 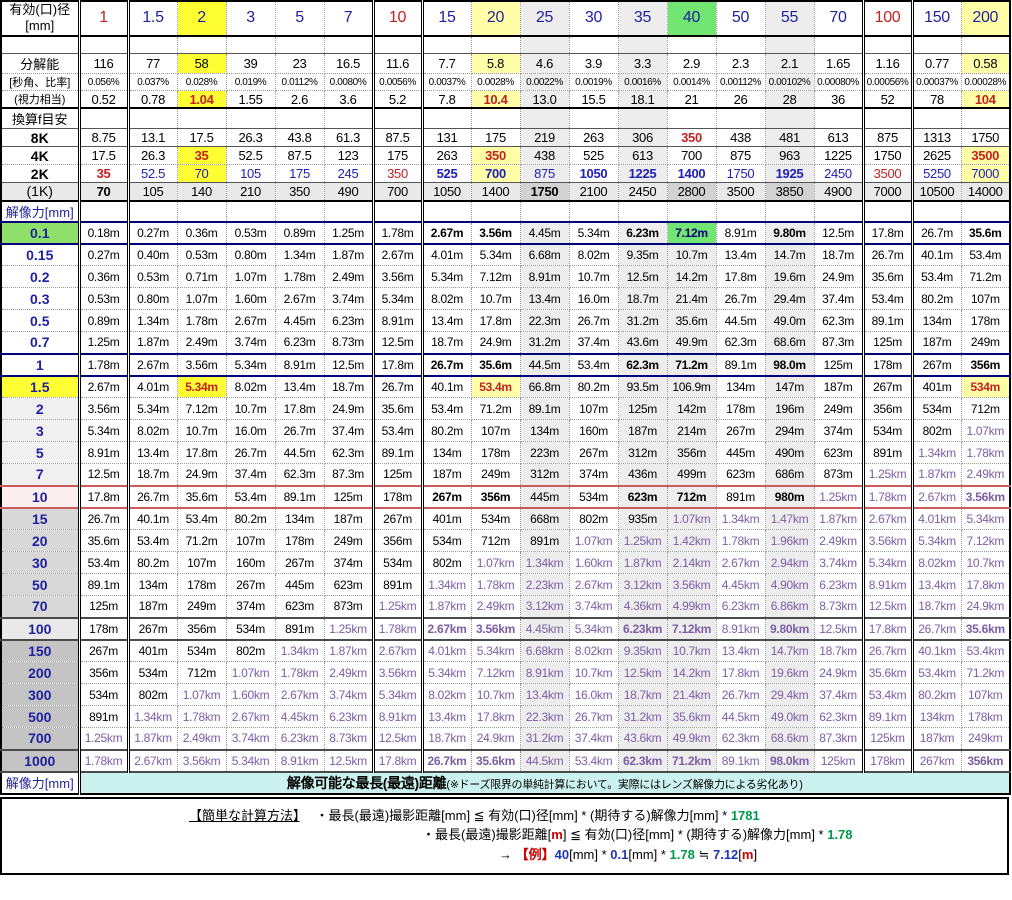 What do you see at coordinates (545, 19) in the screenshot?
I see `diameter-header-cell: 25` at bounding box center [545, 19].